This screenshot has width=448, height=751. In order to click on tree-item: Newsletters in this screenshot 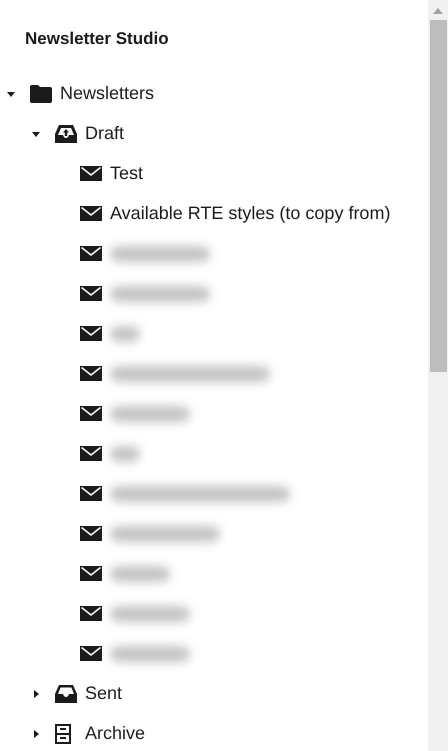, I will do `click(107, 93)`.